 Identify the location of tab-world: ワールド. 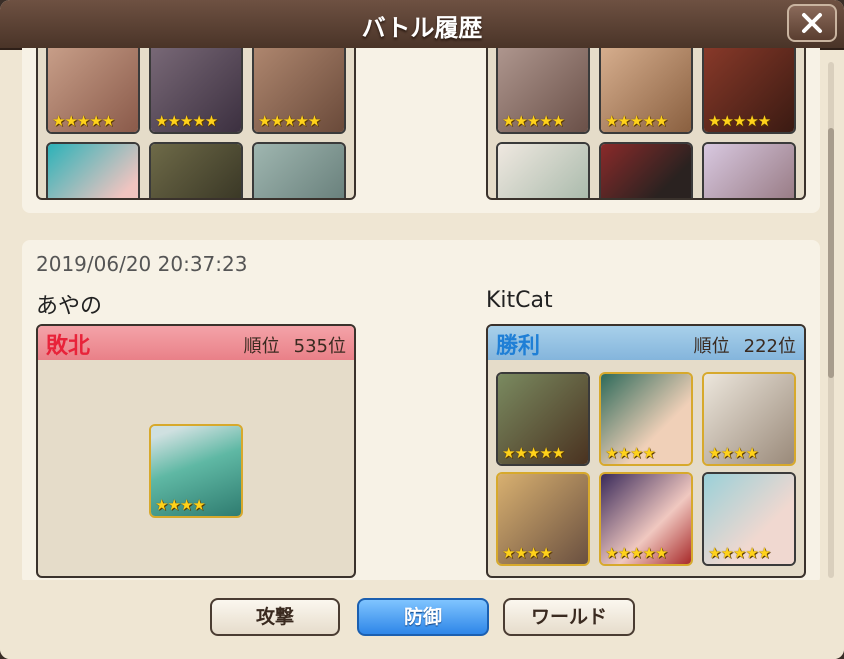
(569, 617).